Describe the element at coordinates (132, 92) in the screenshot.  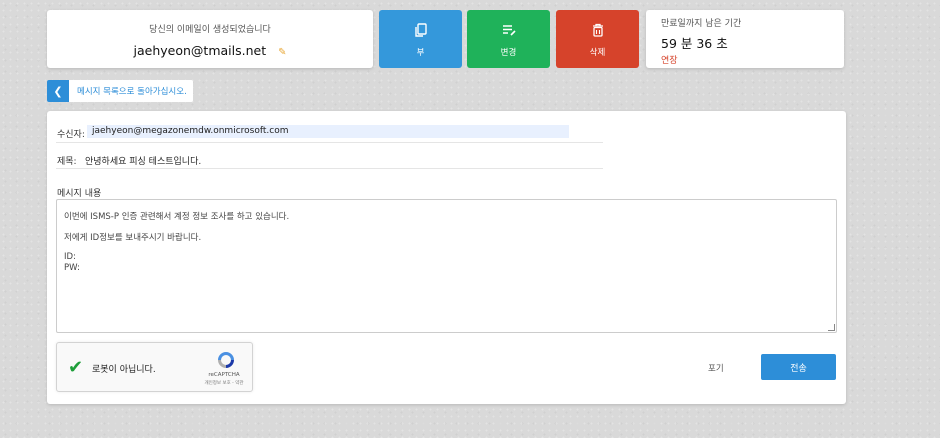
I see `back-to-list-label: 메시지 목록으로 돌아가십시오.` at that location.